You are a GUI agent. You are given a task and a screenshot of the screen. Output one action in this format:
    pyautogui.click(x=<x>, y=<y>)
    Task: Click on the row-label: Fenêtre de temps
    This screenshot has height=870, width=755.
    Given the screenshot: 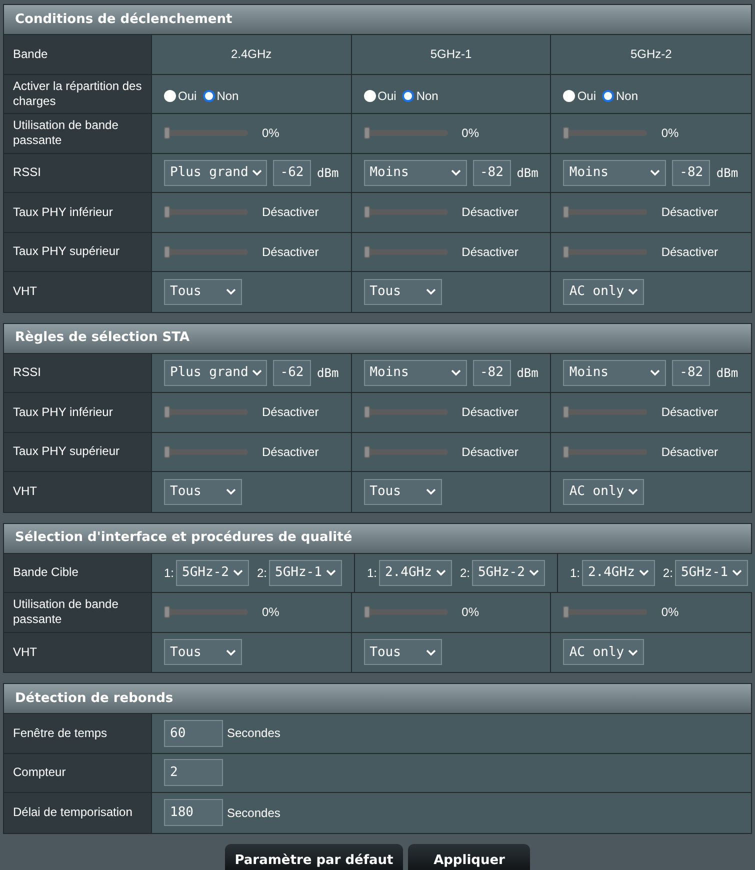 What is the action you would take?
    pyautogui.click(x=78, y=733)
    